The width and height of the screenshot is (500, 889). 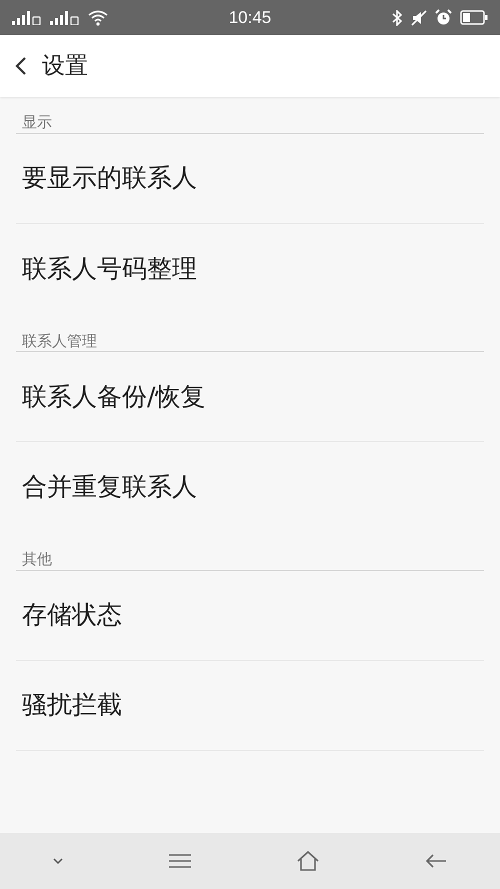 What do you see at coordinates (180, 861) in the screenshot?
I see `menu-icon` at bounding box center [180, 861].